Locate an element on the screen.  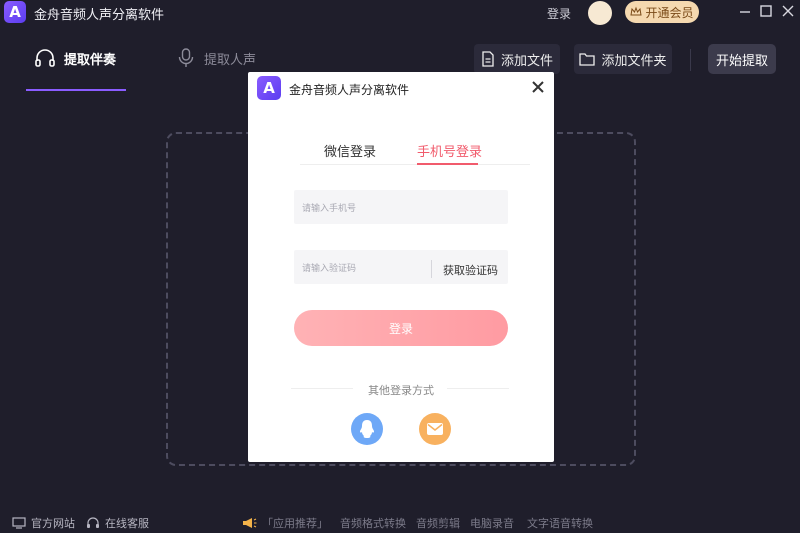
avatar is located at coordinates (600, 13).